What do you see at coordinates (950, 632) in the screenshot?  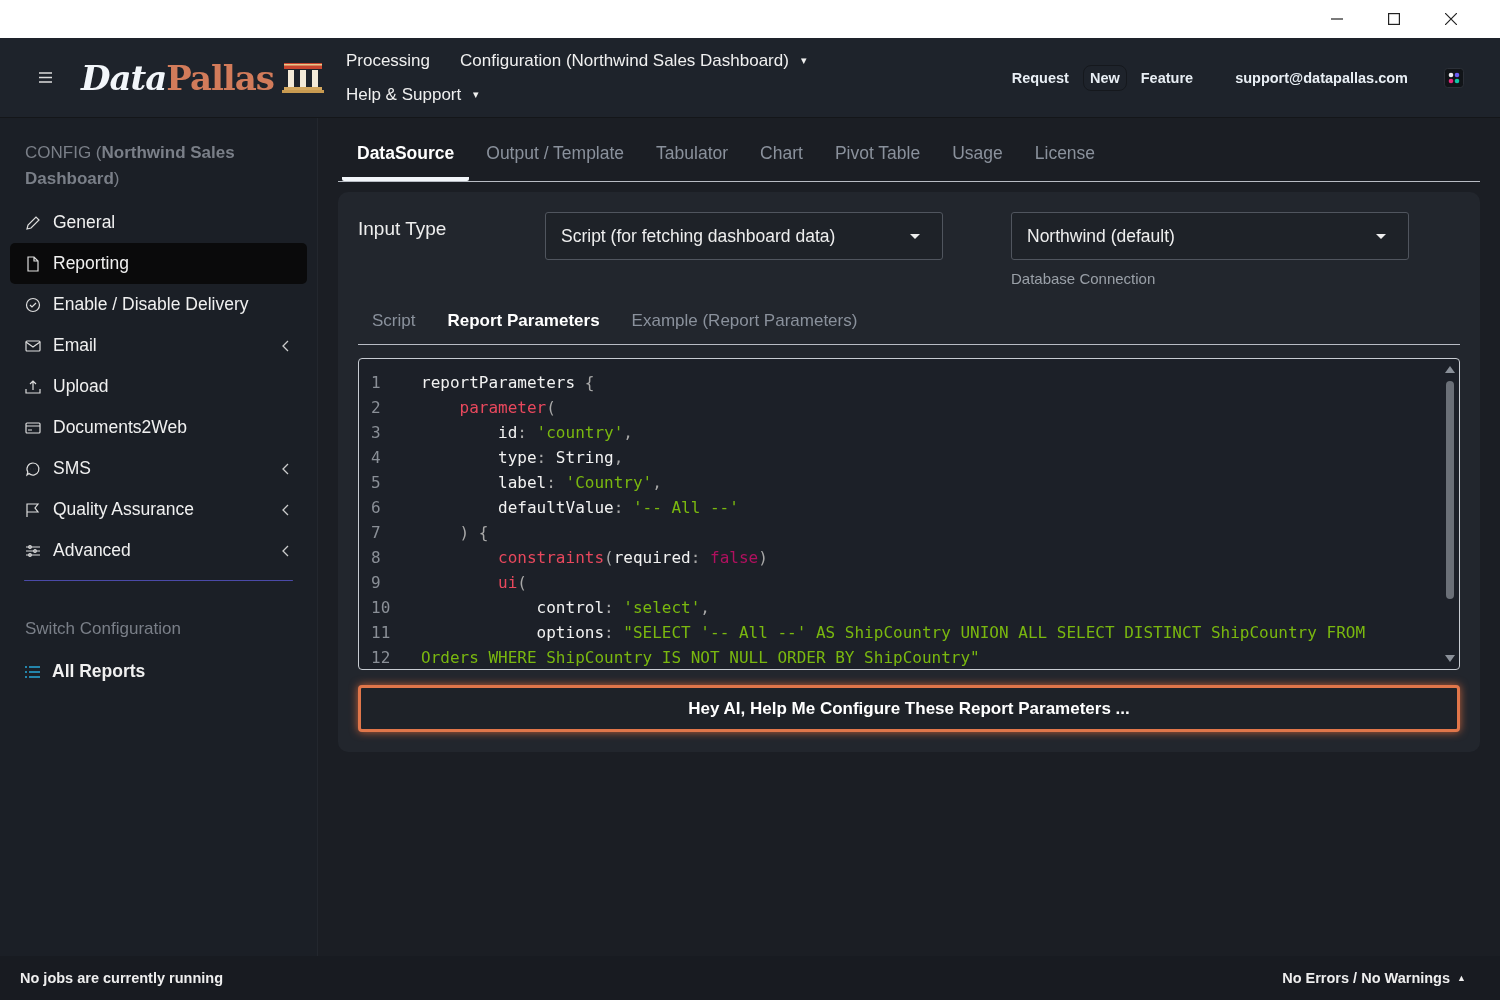 I see `code-line: options: "SELECT '-- All --' AS ShipCountry UNION ALL SELECT DISTINCT ShipCountry FROM` at bounding box center [950, 632].